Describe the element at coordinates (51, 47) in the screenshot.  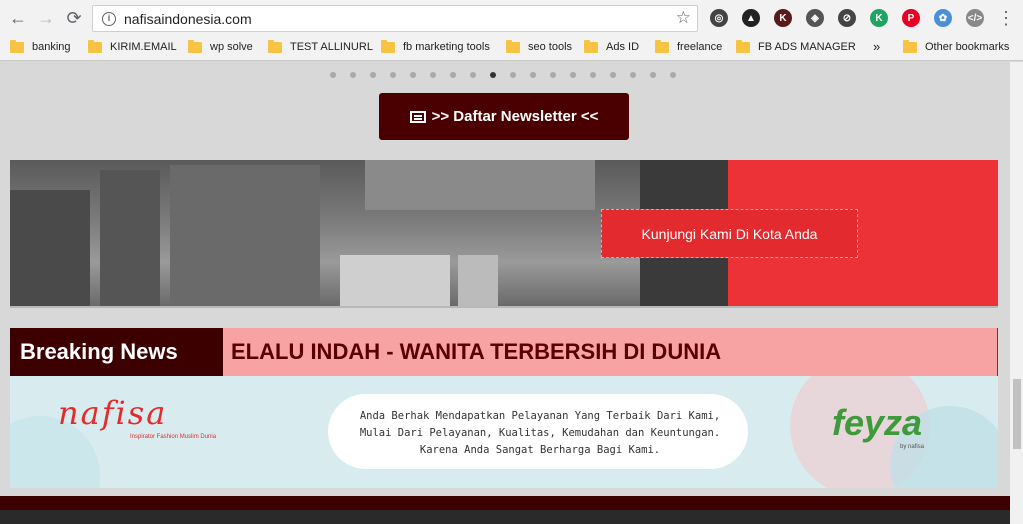
I see `bookmark-label: banking` at that location.